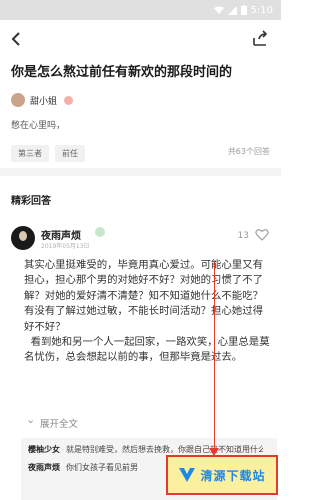 The image size is (320, 500). What do you see at coordinates (218, 10) in the screenshot?
I see `wifi-icon` at bounding box center [218, 10].